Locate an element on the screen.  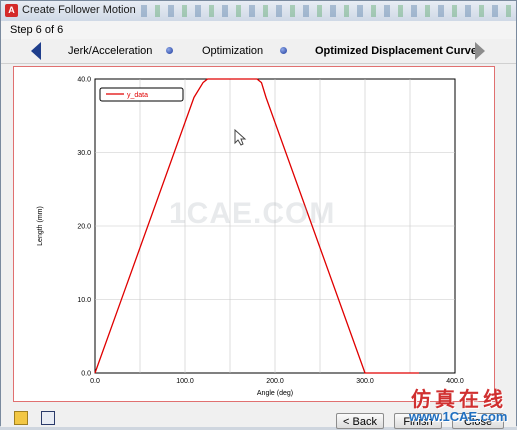
x-axis-label: Angle (deg) is located at coordinates (275, 393).